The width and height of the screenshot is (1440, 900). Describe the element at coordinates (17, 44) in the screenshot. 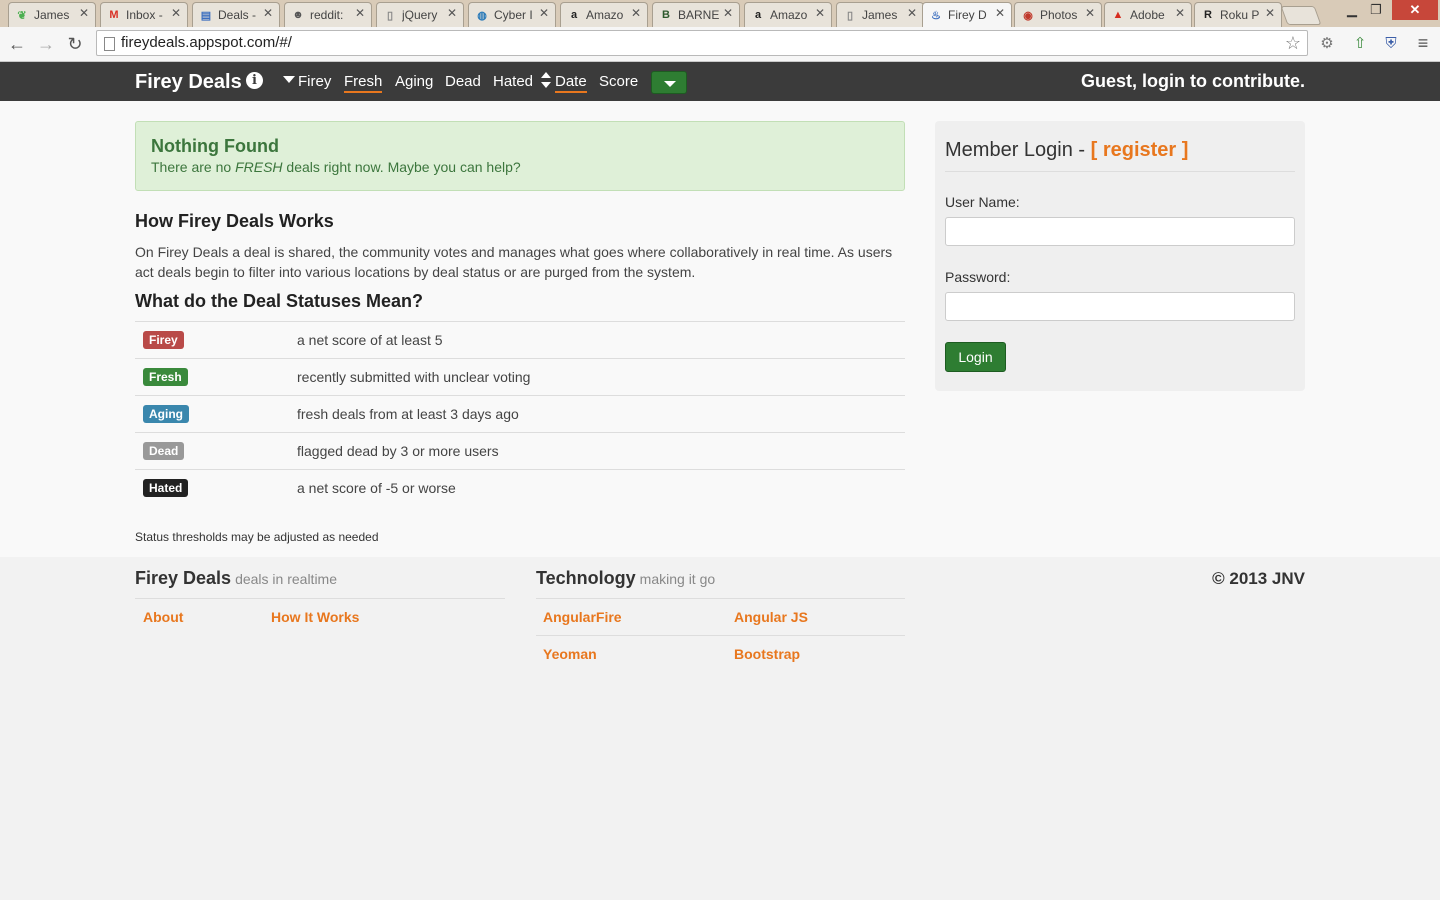

I see `back-icon: ←` at that location.